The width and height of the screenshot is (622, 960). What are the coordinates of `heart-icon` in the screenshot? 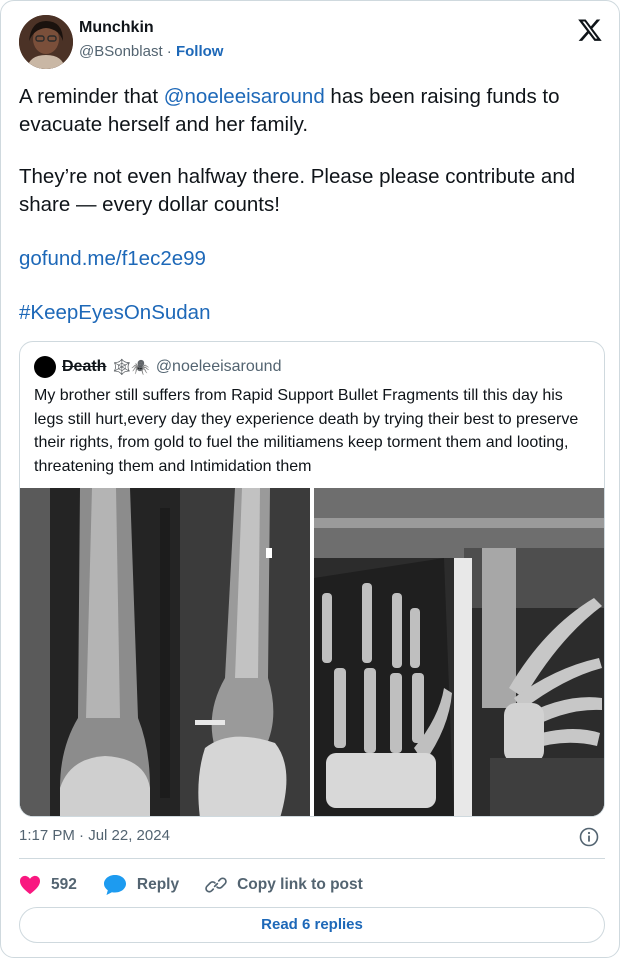 It's located at (30, 885).